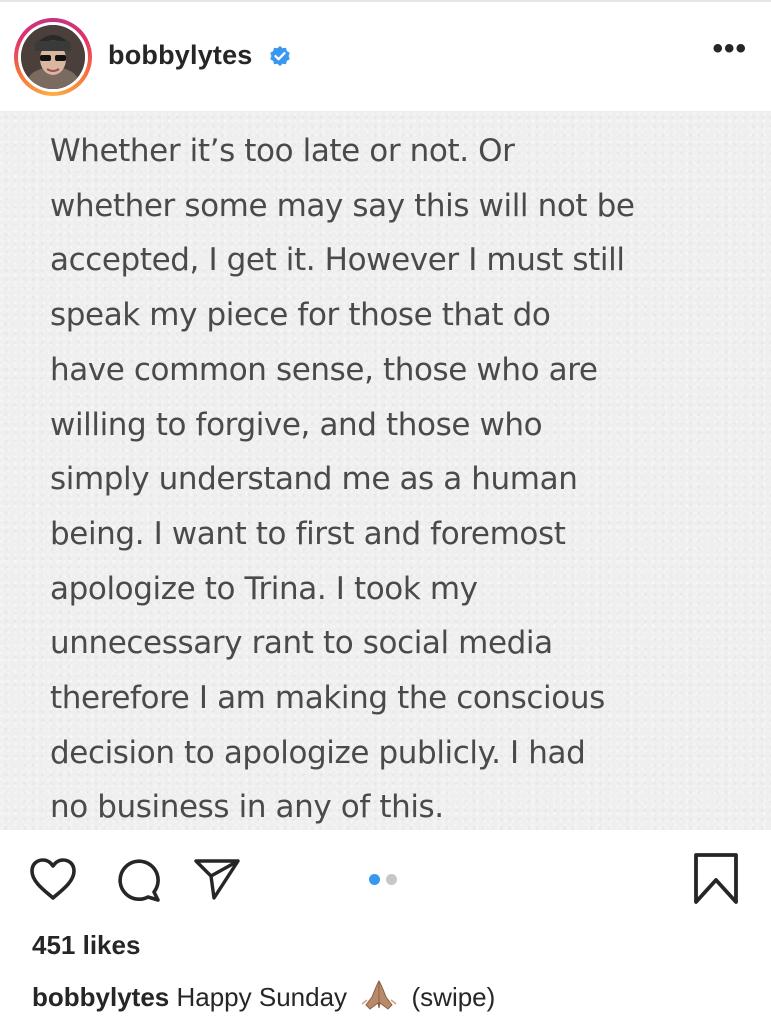 This screenshot has width=771, height=1024. What do you see at coordinates (296, 424) in the screenshot?
I see `image-text-line: willing to forgive, and those who` at bounding box center [296, 424].